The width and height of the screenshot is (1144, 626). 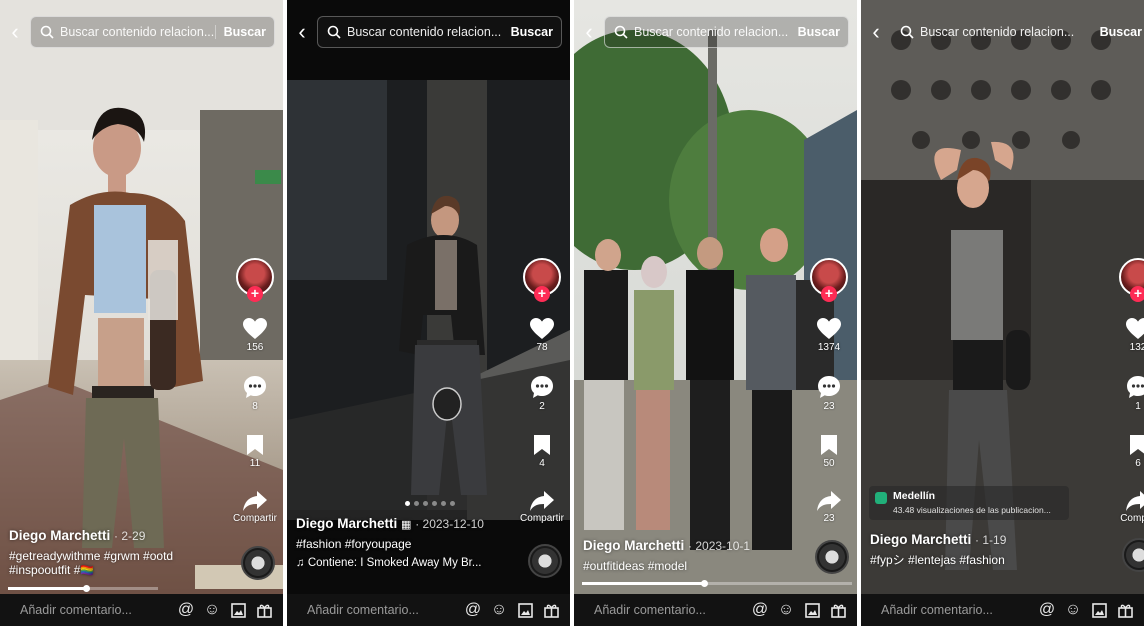 I want to click on comment-count: 2, so click(x=542, y=406).